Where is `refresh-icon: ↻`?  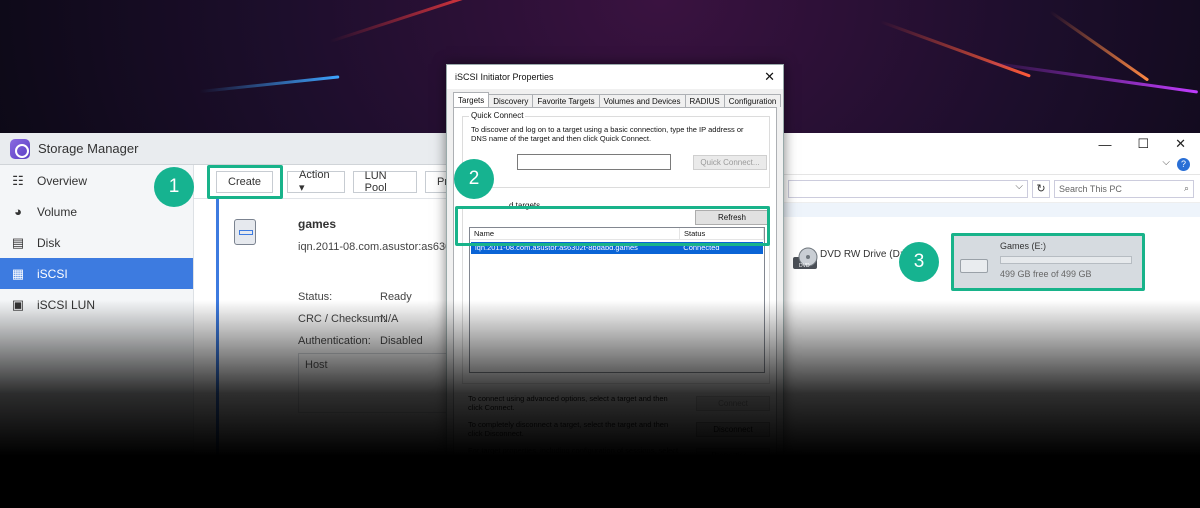
refresh-icon: ↻ is located at coordinates (1041, 188).